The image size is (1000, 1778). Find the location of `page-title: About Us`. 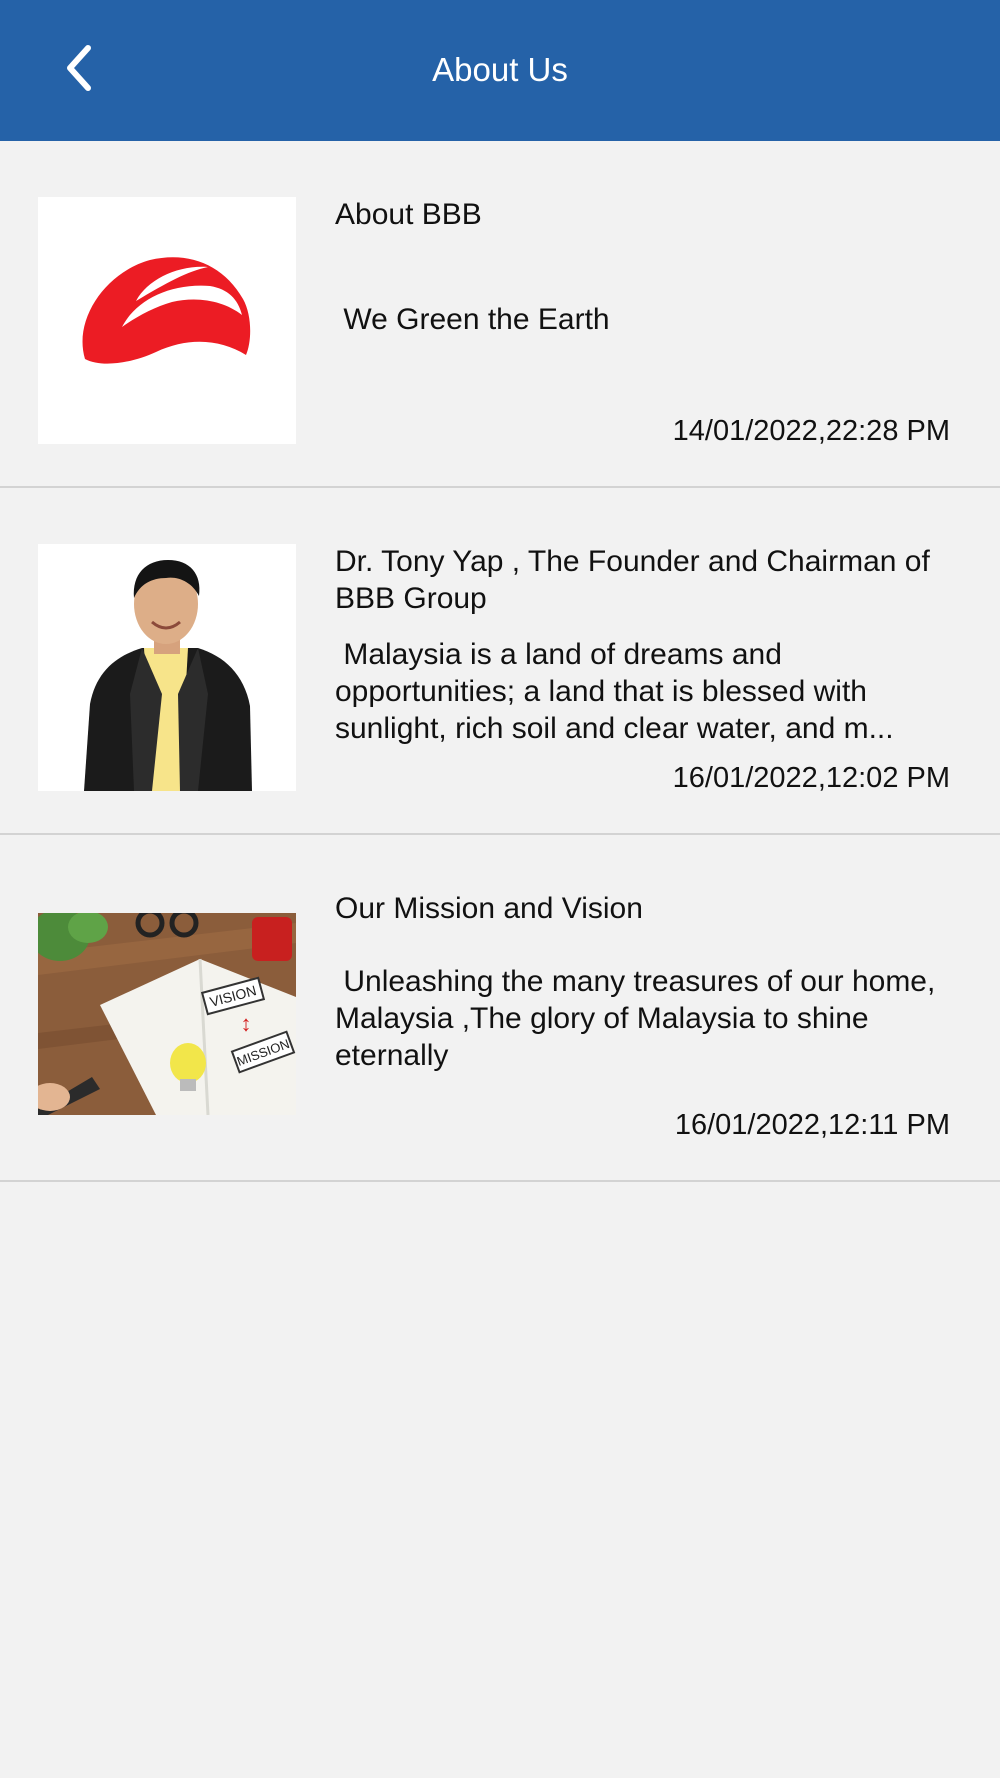

page-title: About Us is located at coordinates (500, 69).